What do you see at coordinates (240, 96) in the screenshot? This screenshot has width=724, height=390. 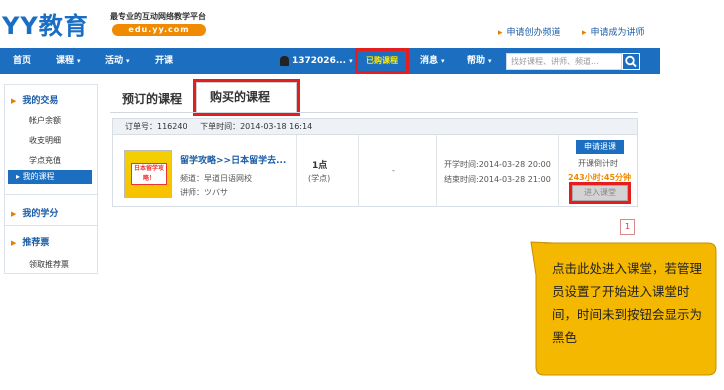 I see `tab-bought-courses: 购买的课程` at bounding box center [240, 96].